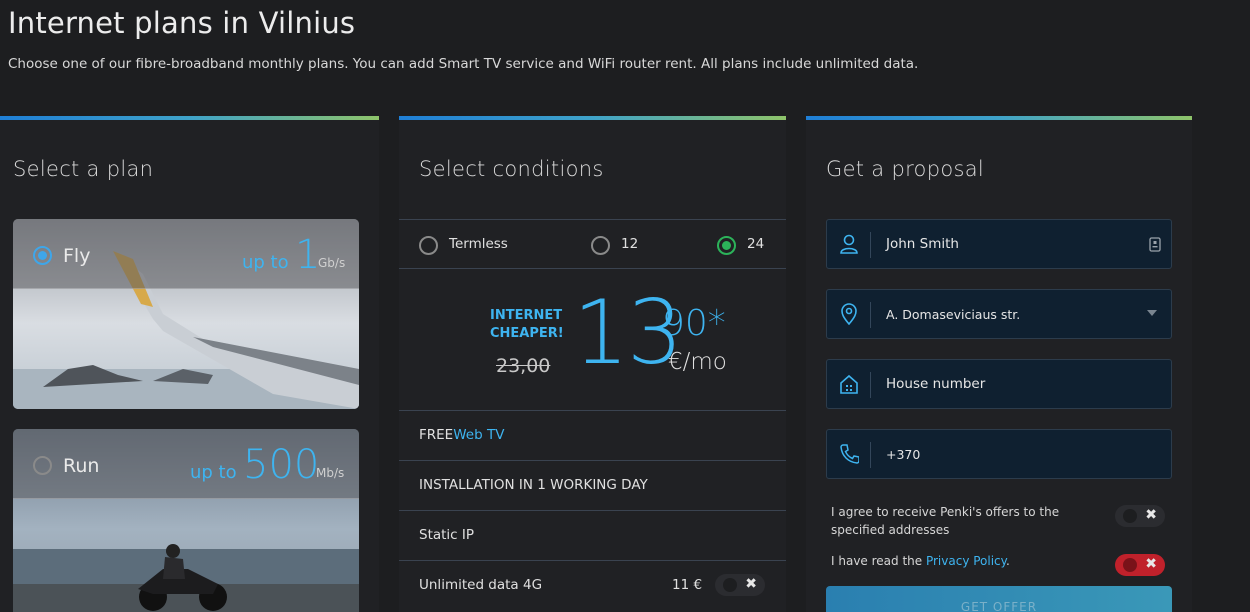 This screenshot has height=612, width=1250. I want to click on plan-speed: 500, so click(281, 465).